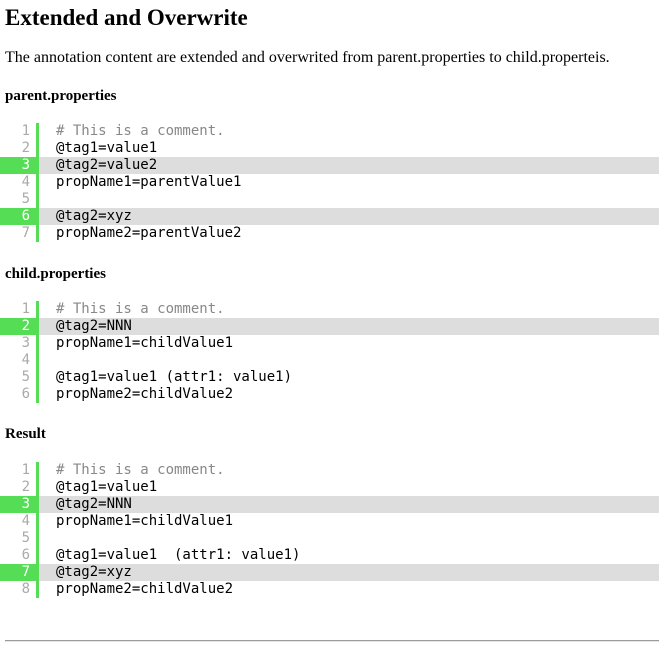 The image size is (659, 651). I want to click on code-line: 5 @tag1=value1 (attr1: value1), so click(329, 377).